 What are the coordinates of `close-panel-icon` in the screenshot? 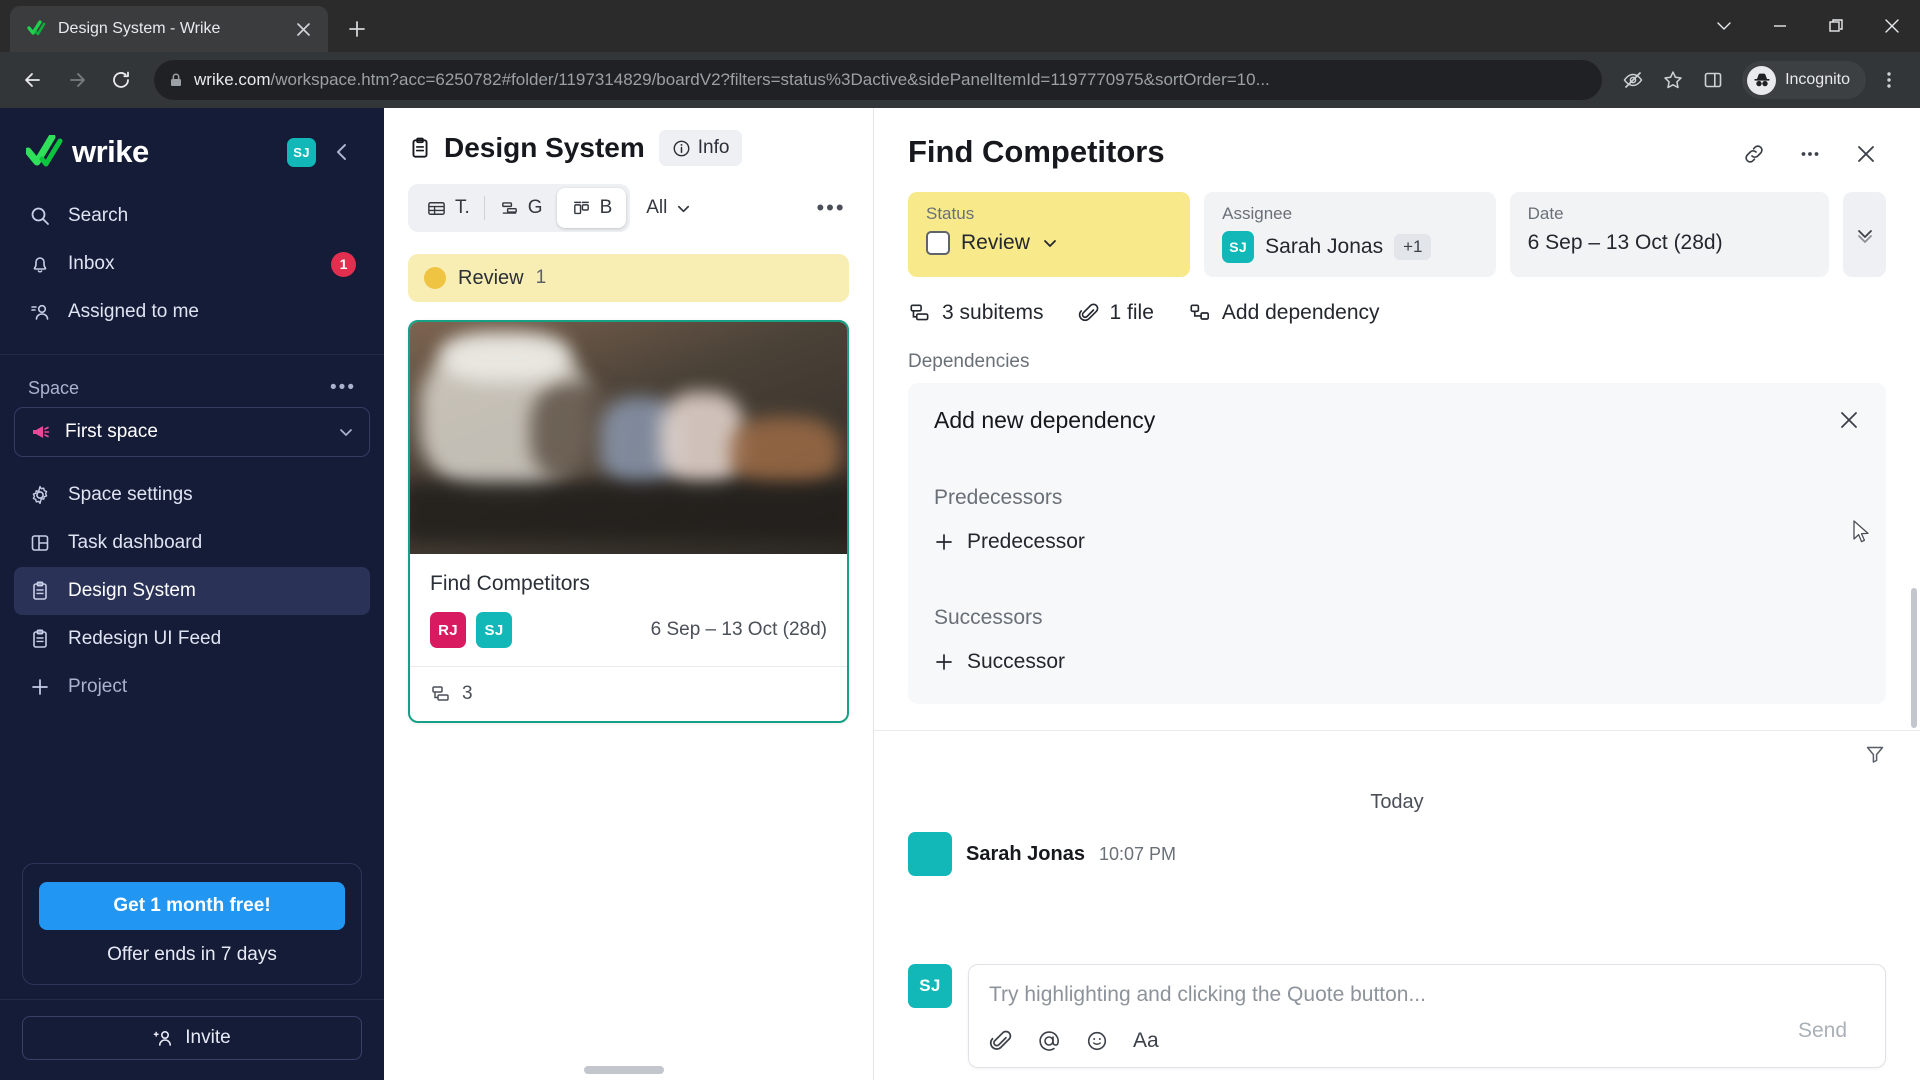 It's located at (1866, 154).